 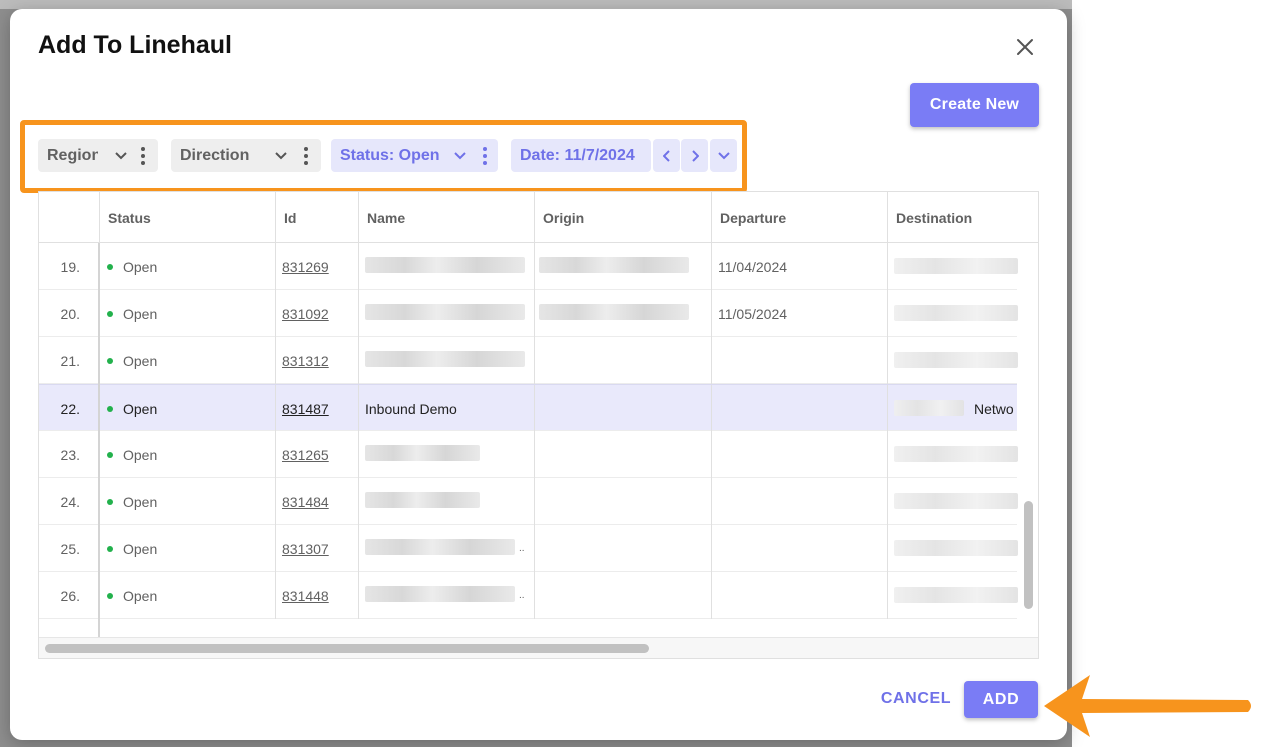 I want to click on close-icon, so click(x=1025, y=47).